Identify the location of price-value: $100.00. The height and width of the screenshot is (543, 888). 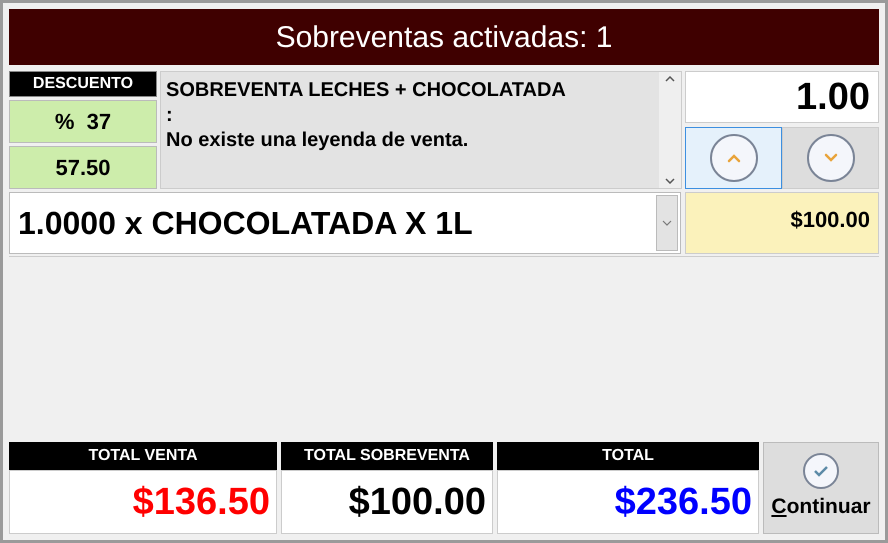
(782, 223).